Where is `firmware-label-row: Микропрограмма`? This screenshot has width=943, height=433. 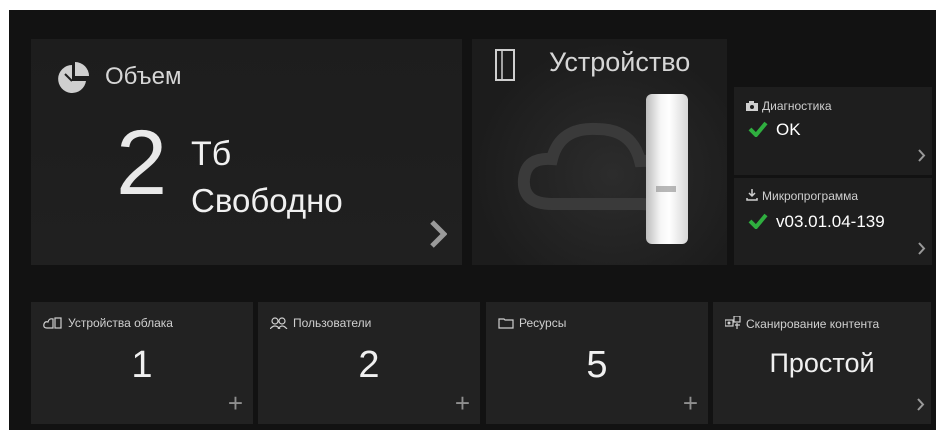
firmware-label-row: Микропрограмма is located at coordinates (802, 196).